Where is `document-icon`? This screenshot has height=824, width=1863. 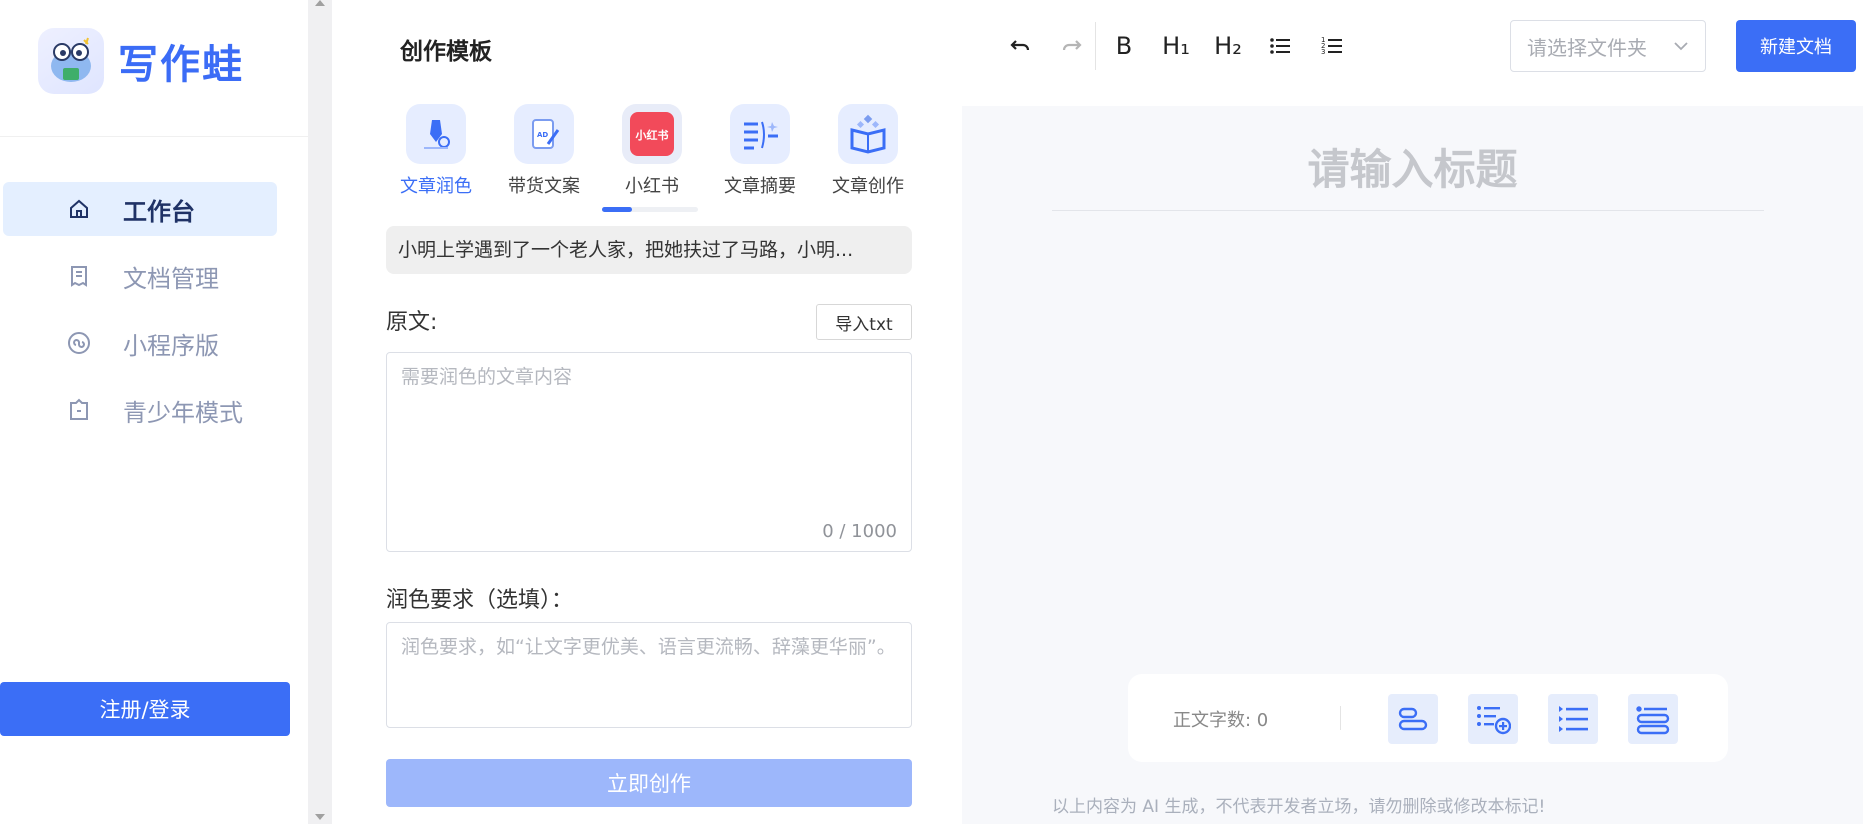 document-icon is located at coordinates (79, 276).